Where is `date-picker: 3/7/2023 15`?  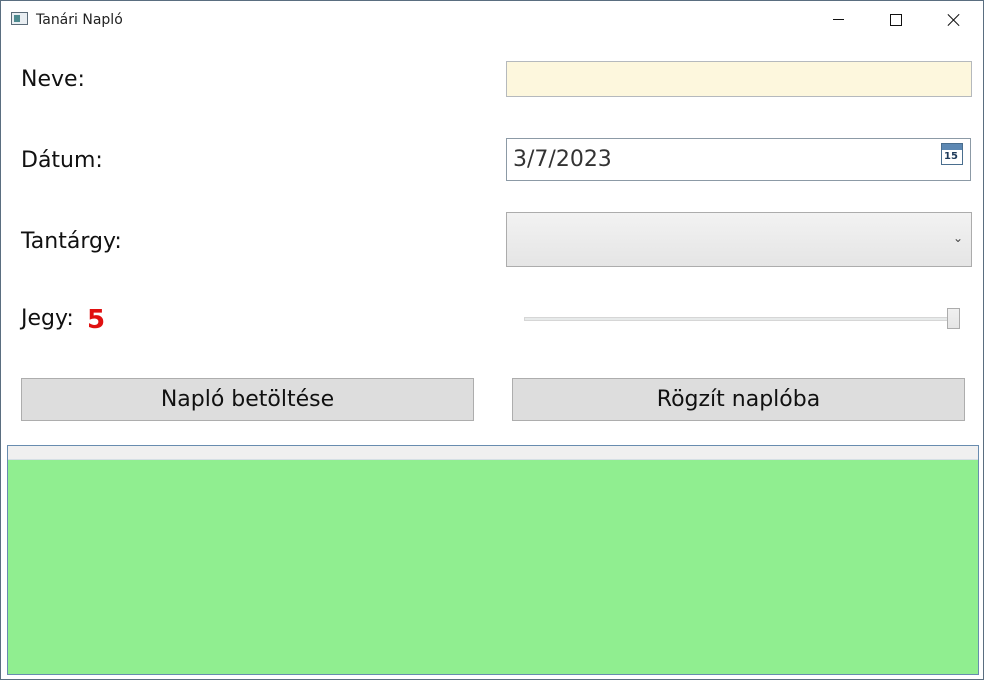
date-picker: 3/7/2023 15 is located at coordinates (738, 159).